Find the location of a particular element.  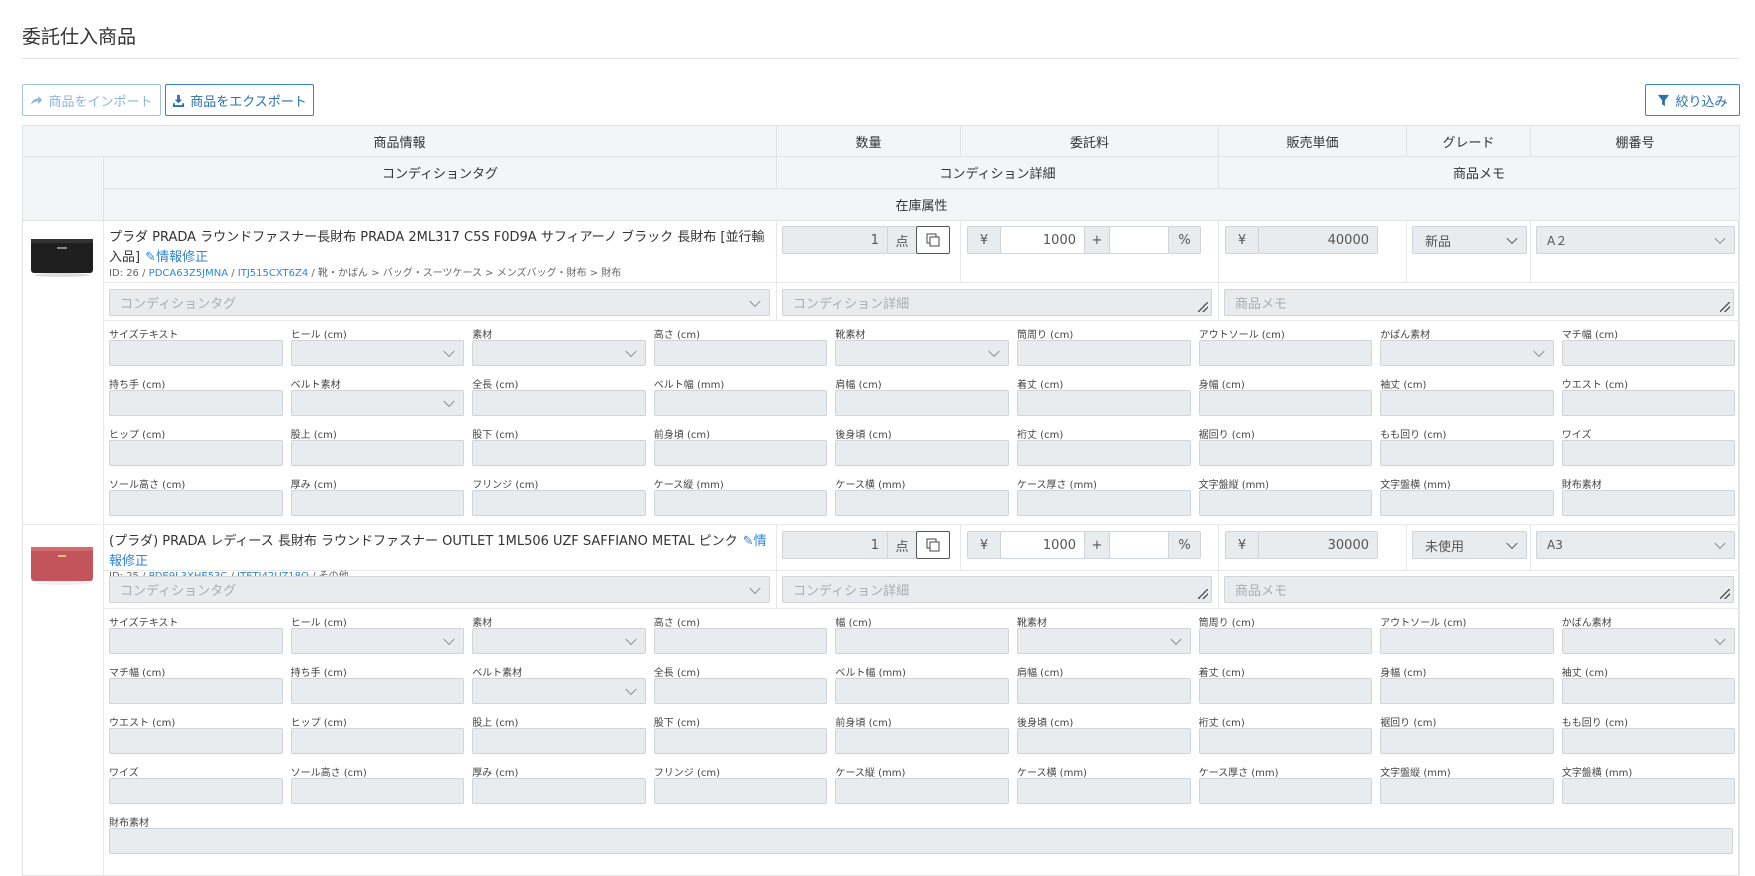

shelf-select: A3 is located at coordinates (1635, 545).